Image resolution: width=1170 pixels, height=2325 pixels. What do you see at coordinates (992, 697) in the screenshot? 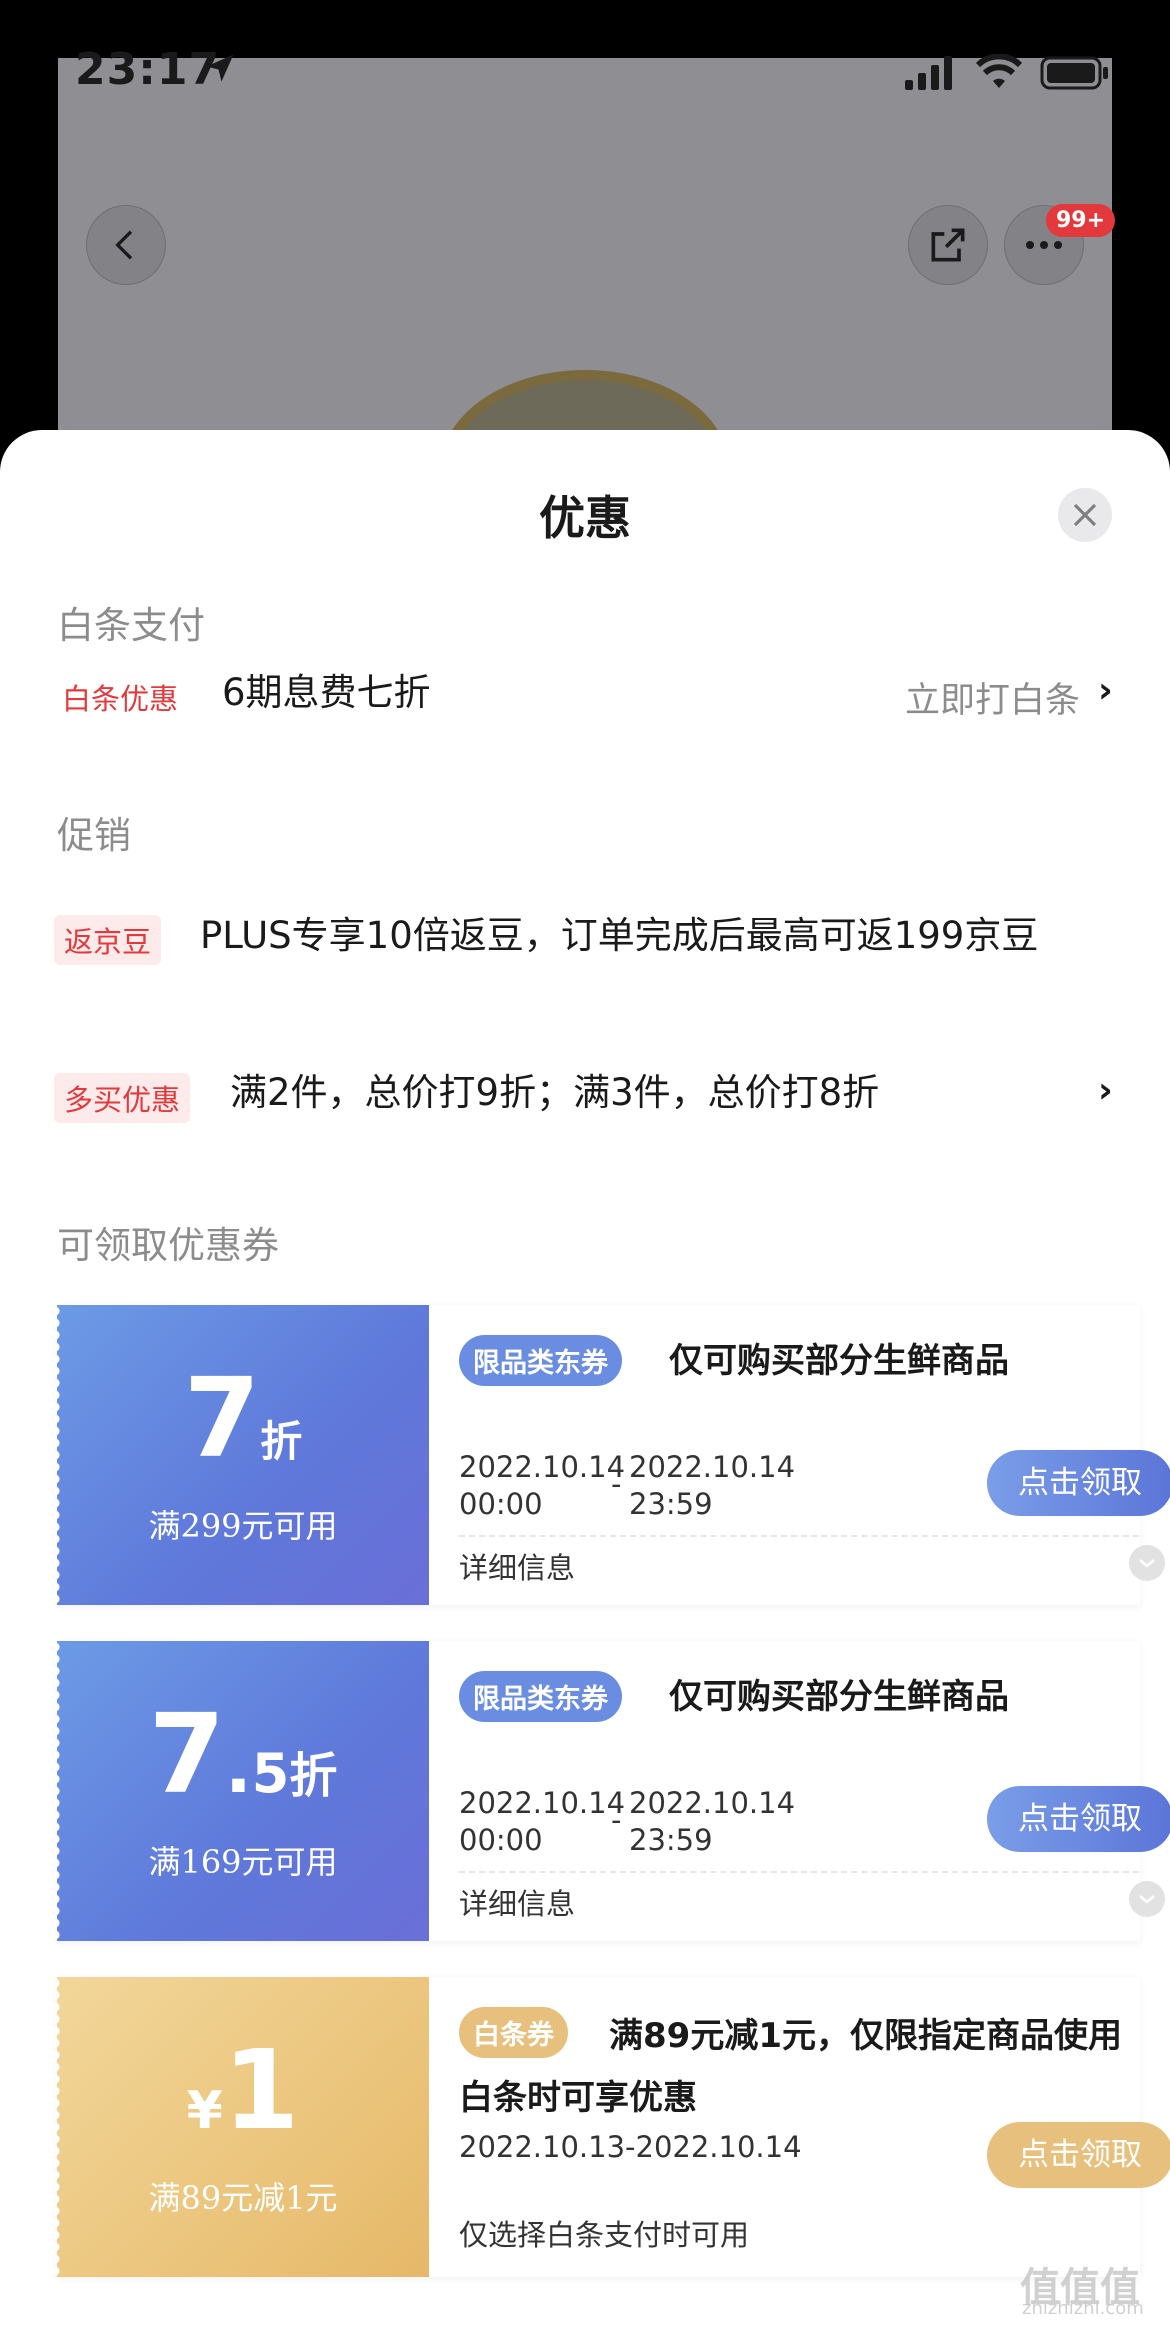
I see `baitiao-link: 立即打白条` at bounding box center [992, 697].